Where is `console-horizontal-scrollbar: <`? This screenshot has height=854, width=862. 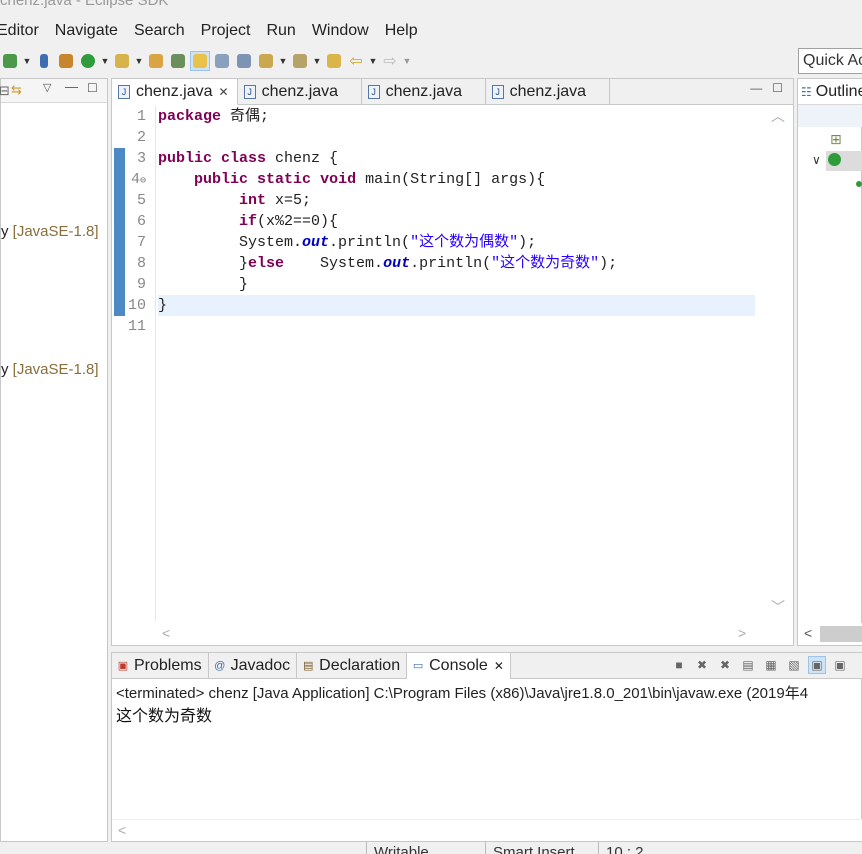
console-horizontal-scrollbar: < is located at coordinates (487, 830).